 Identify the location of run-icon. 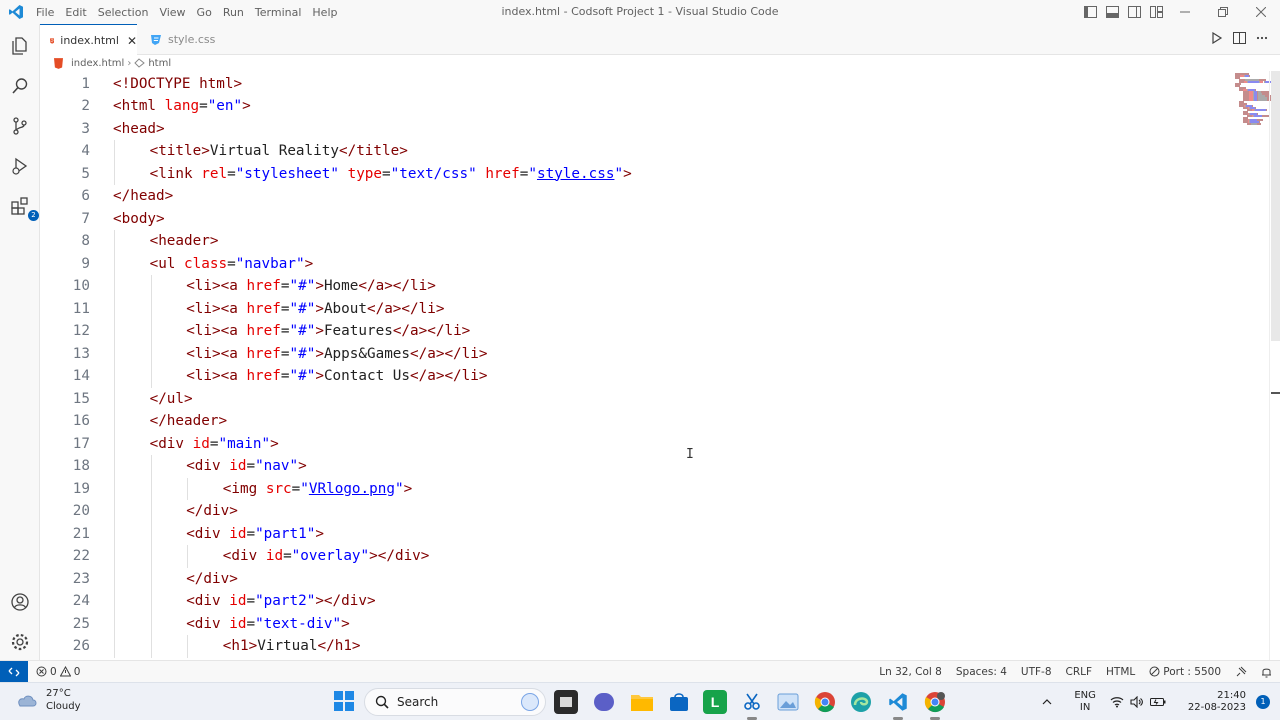
(1217, 38).